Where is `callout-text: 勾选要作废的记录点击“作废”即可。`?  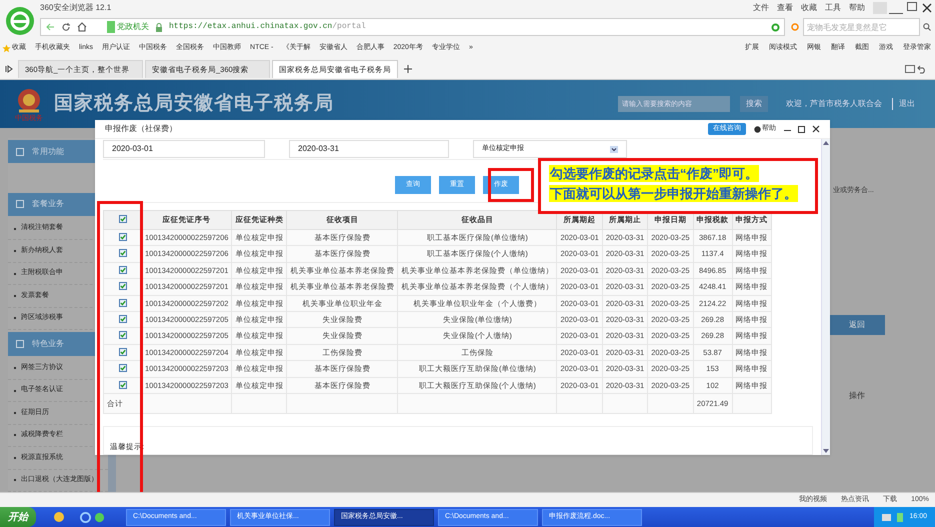 callout-text: 勾选要作废的记录点击“作废”即可。 is located at coordinates (654, 173).